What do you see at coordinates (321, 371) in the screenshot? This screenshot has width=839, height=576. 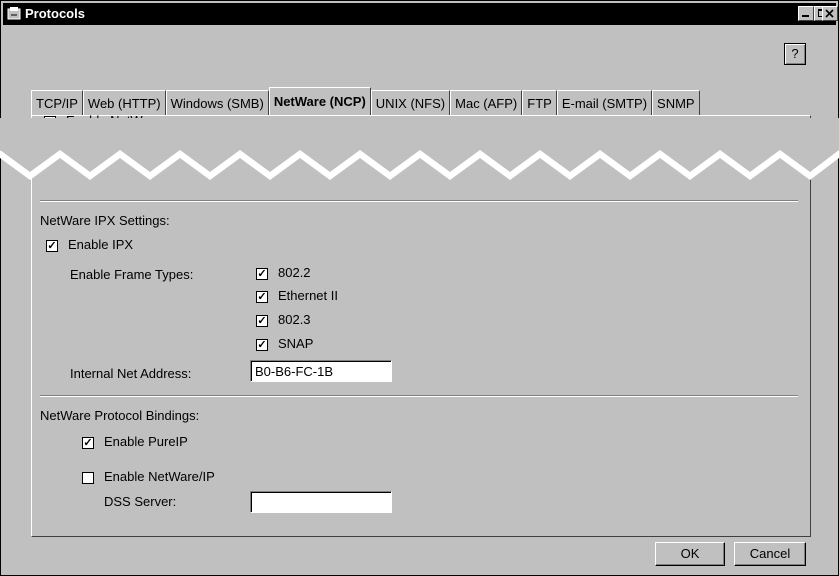 I see `internal-net-address-input` at bounding box center [321, 371].